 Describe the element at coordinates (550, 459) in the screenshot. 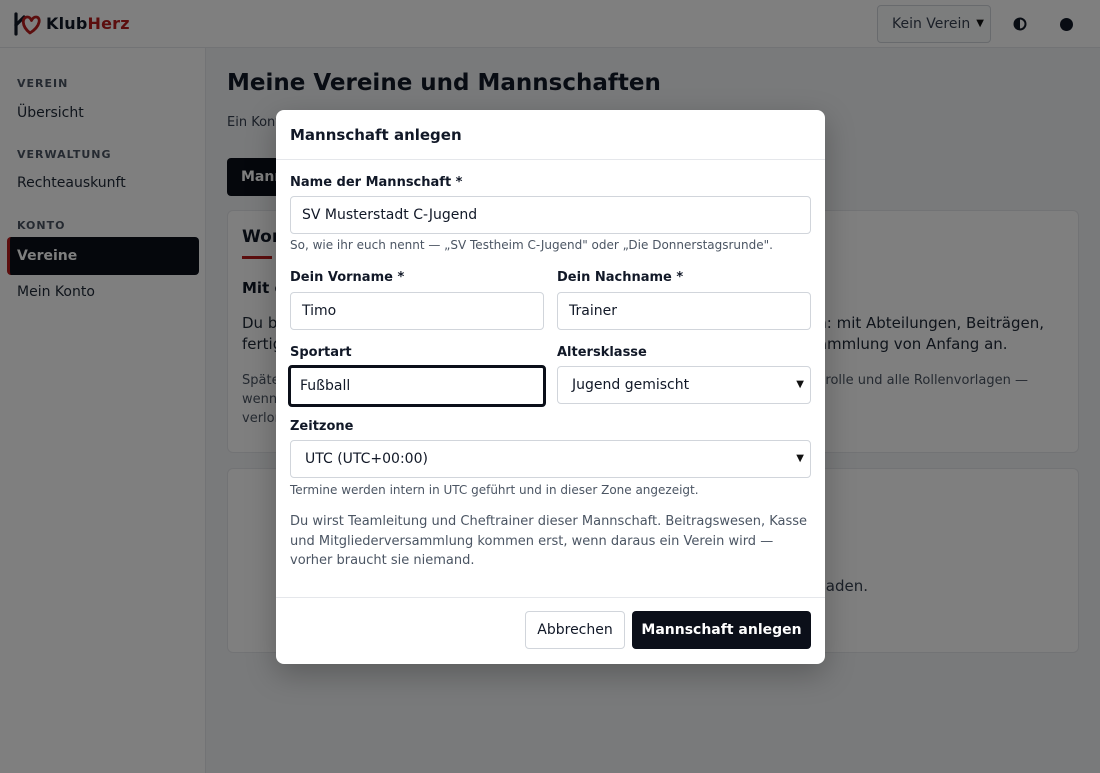

I see `timezone-select: UTC (UTC+00:00) ▼` at that location.